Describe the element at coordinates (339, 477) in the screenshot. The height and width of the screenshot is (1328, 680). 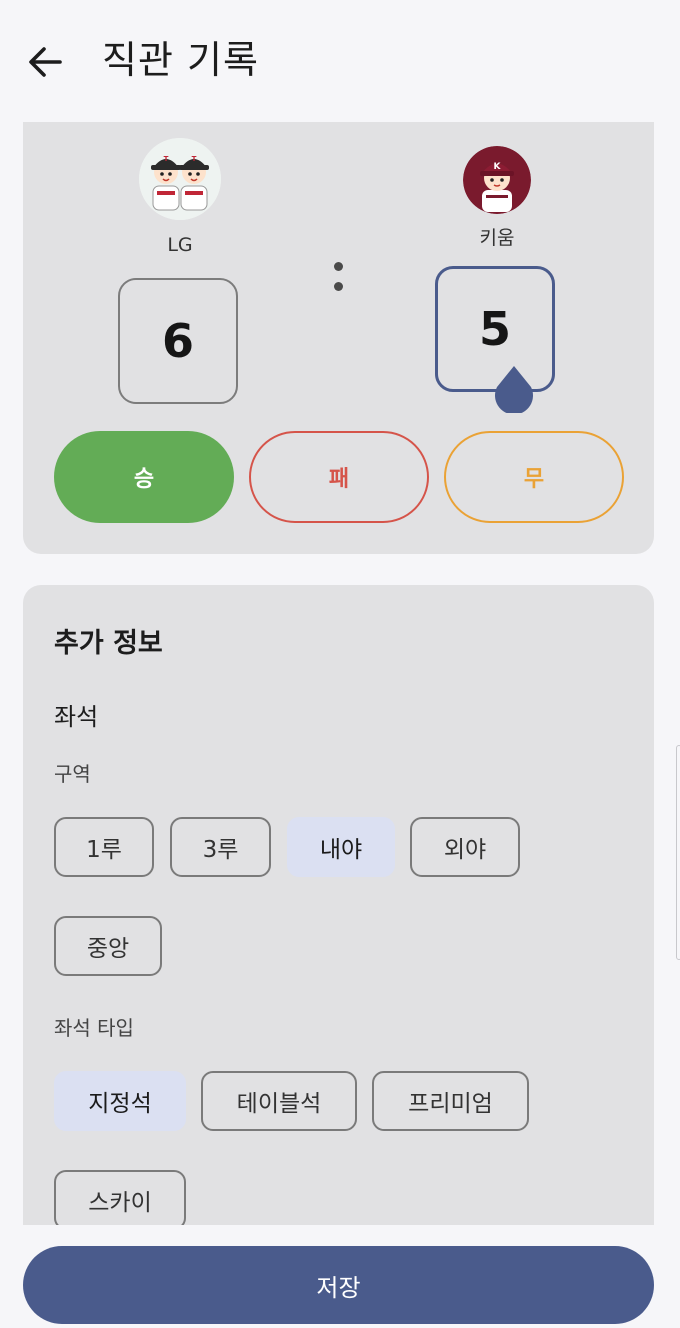
I see `result-lose-button: 패` at that location.